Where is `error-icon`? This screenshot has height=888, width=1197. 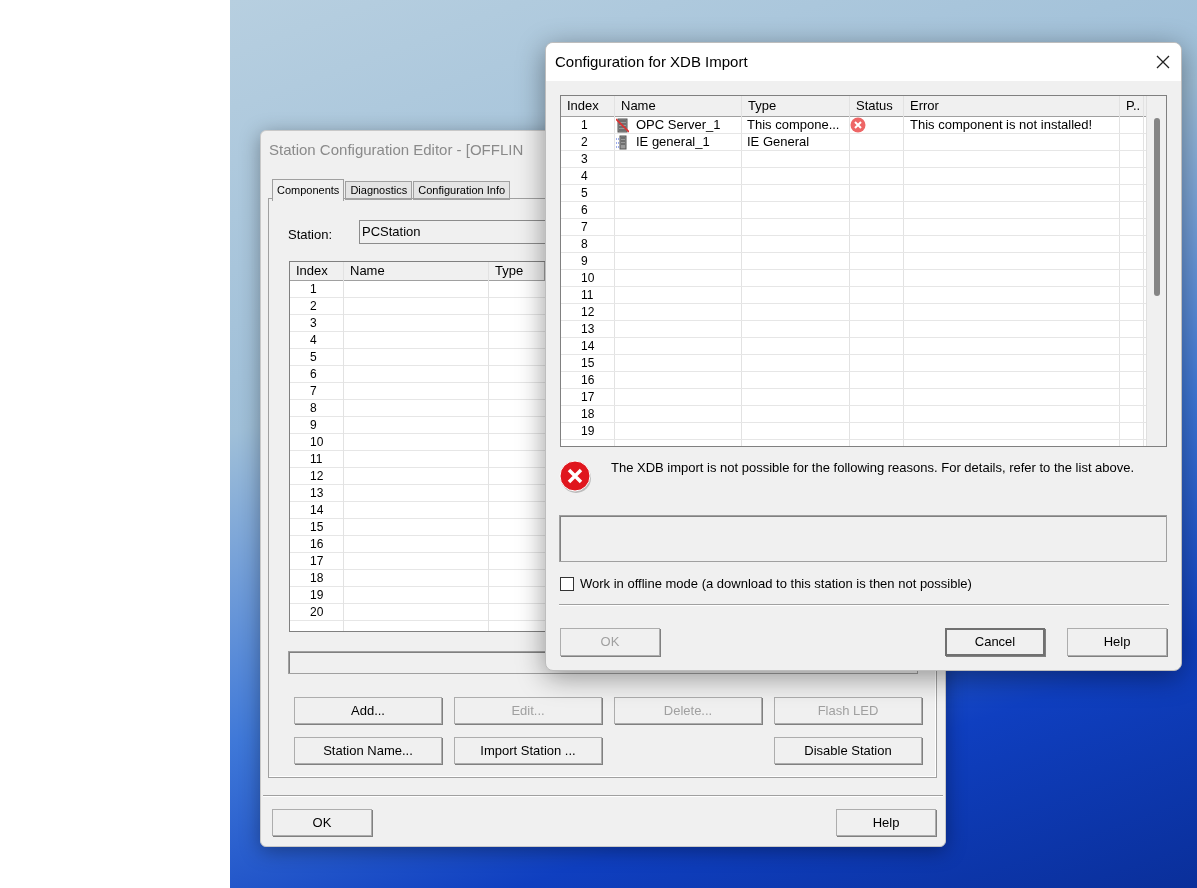
error-icon is located at coordinates (576, 477).